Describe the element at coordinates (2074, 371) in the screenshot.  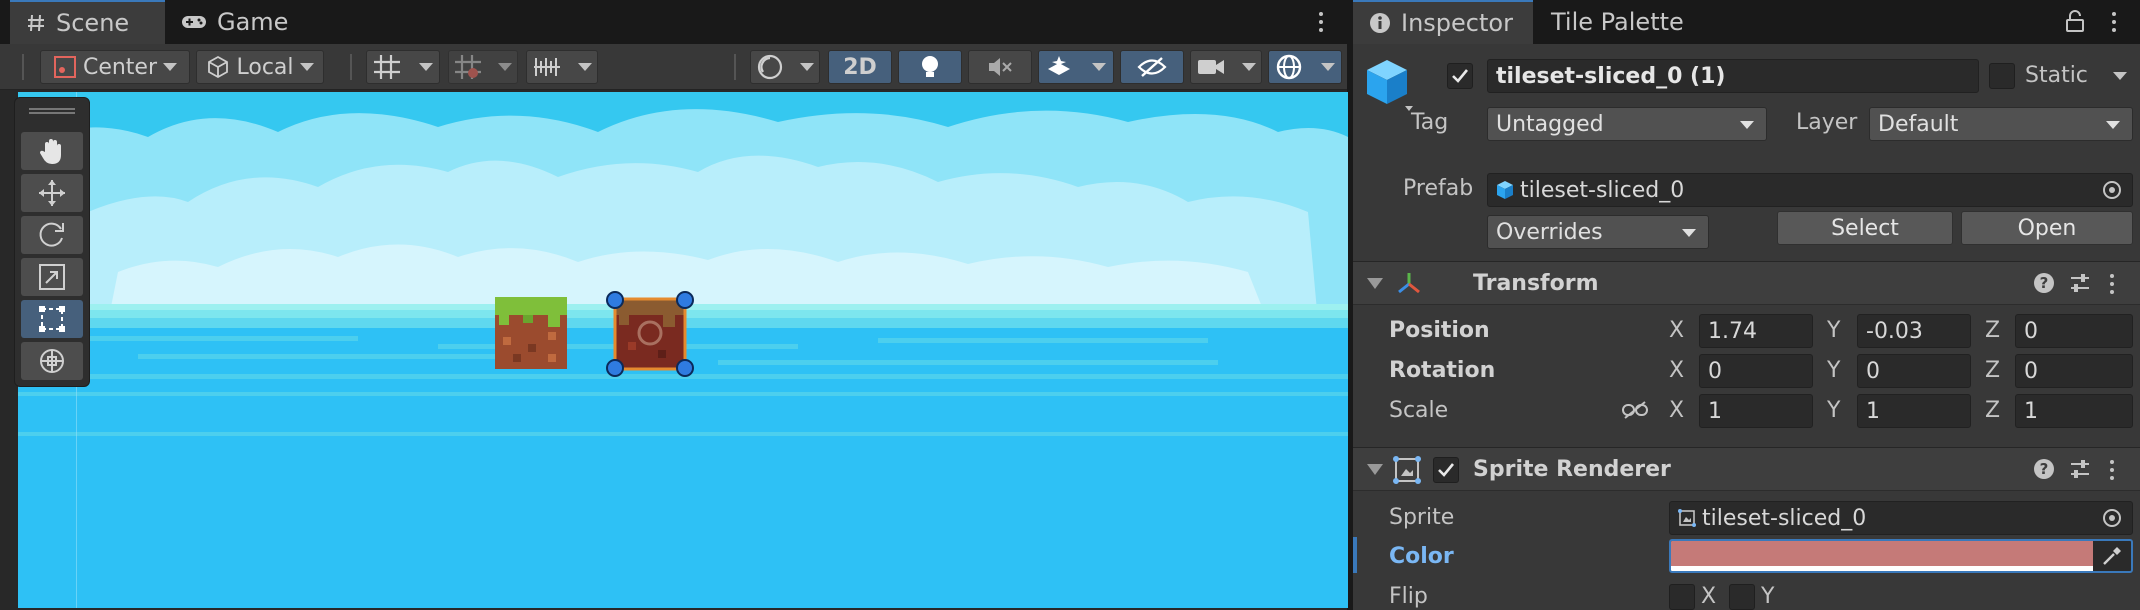
I see `rotation-z-field: 0` at that location.